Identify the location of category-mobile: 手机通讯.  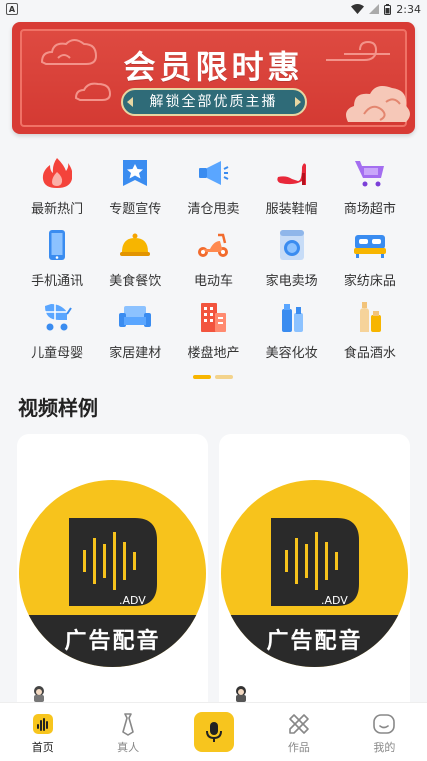
(57, 258).